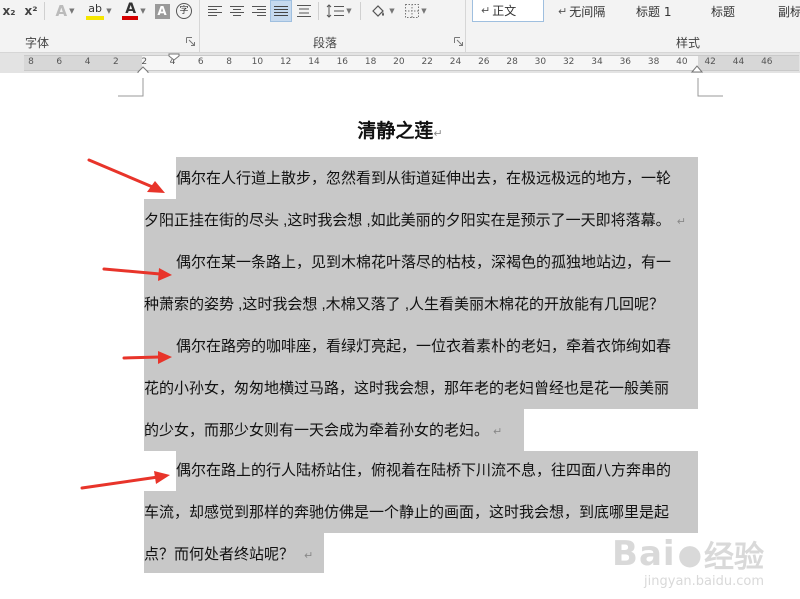 The height and width of the screenshot is (599, 800). I want to click on ruler-number: 46, so click(767, 62).